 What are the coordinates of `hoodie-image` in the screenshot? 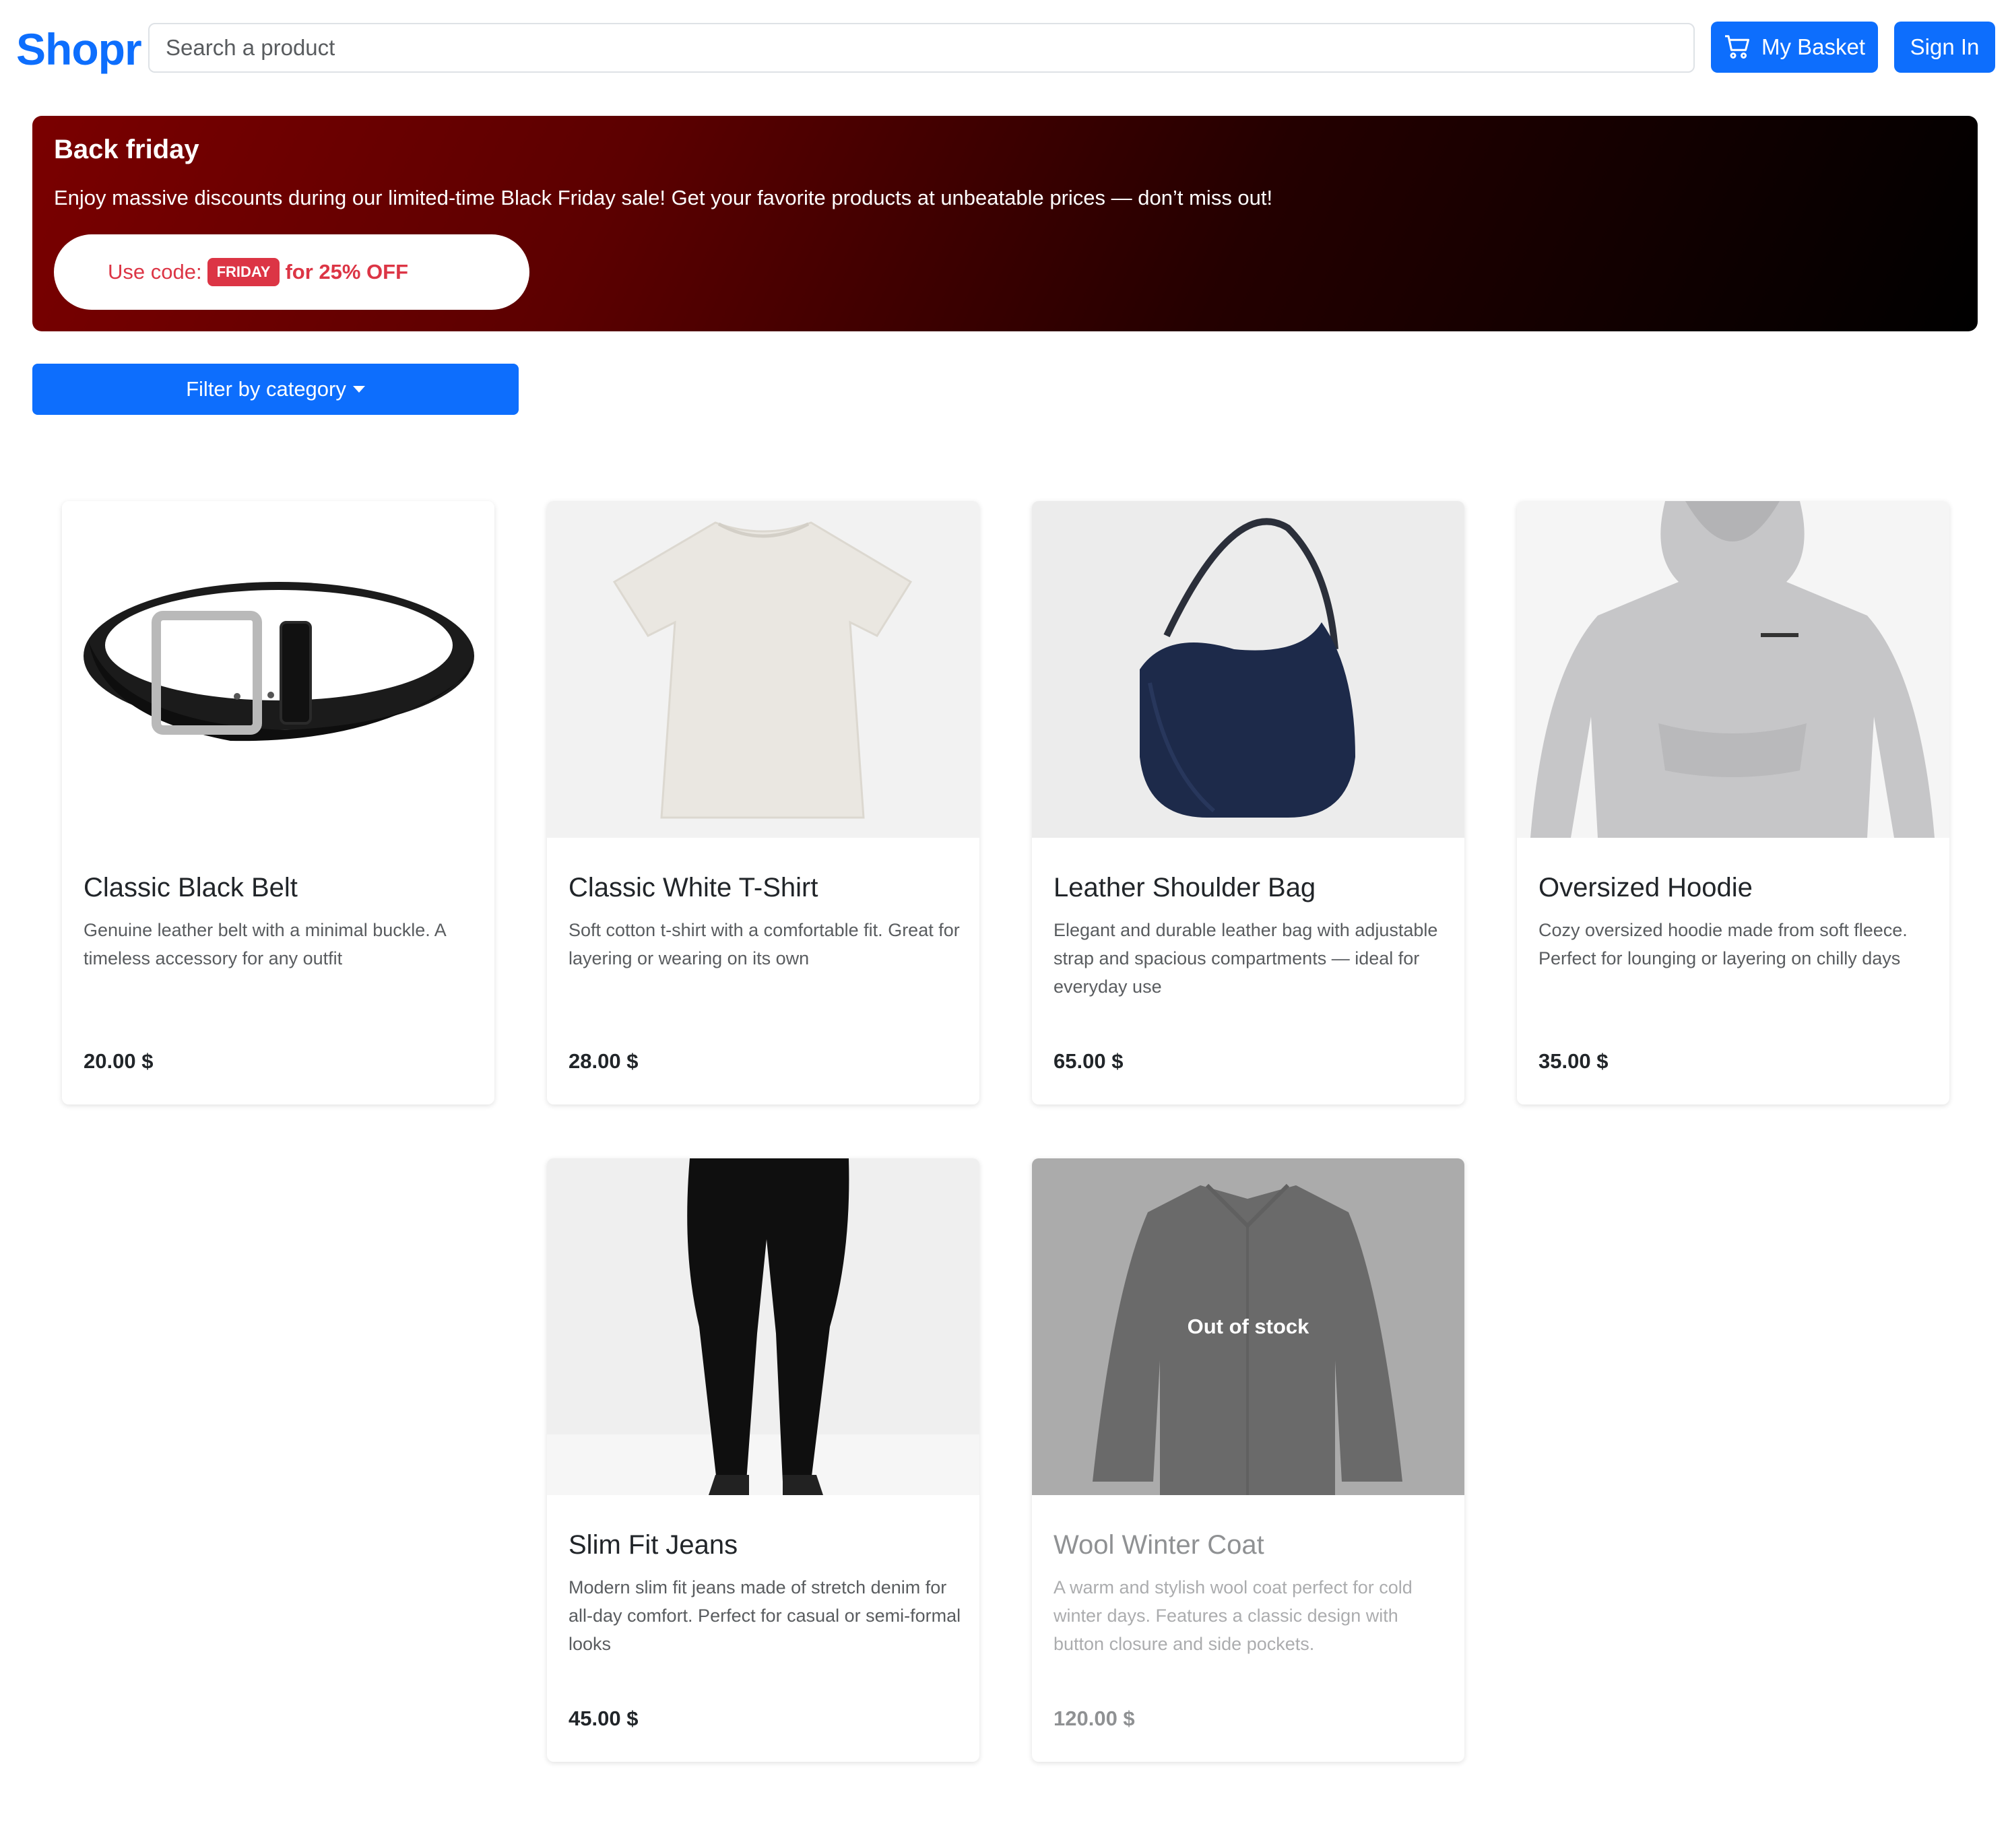 It's located at (1733, 669).